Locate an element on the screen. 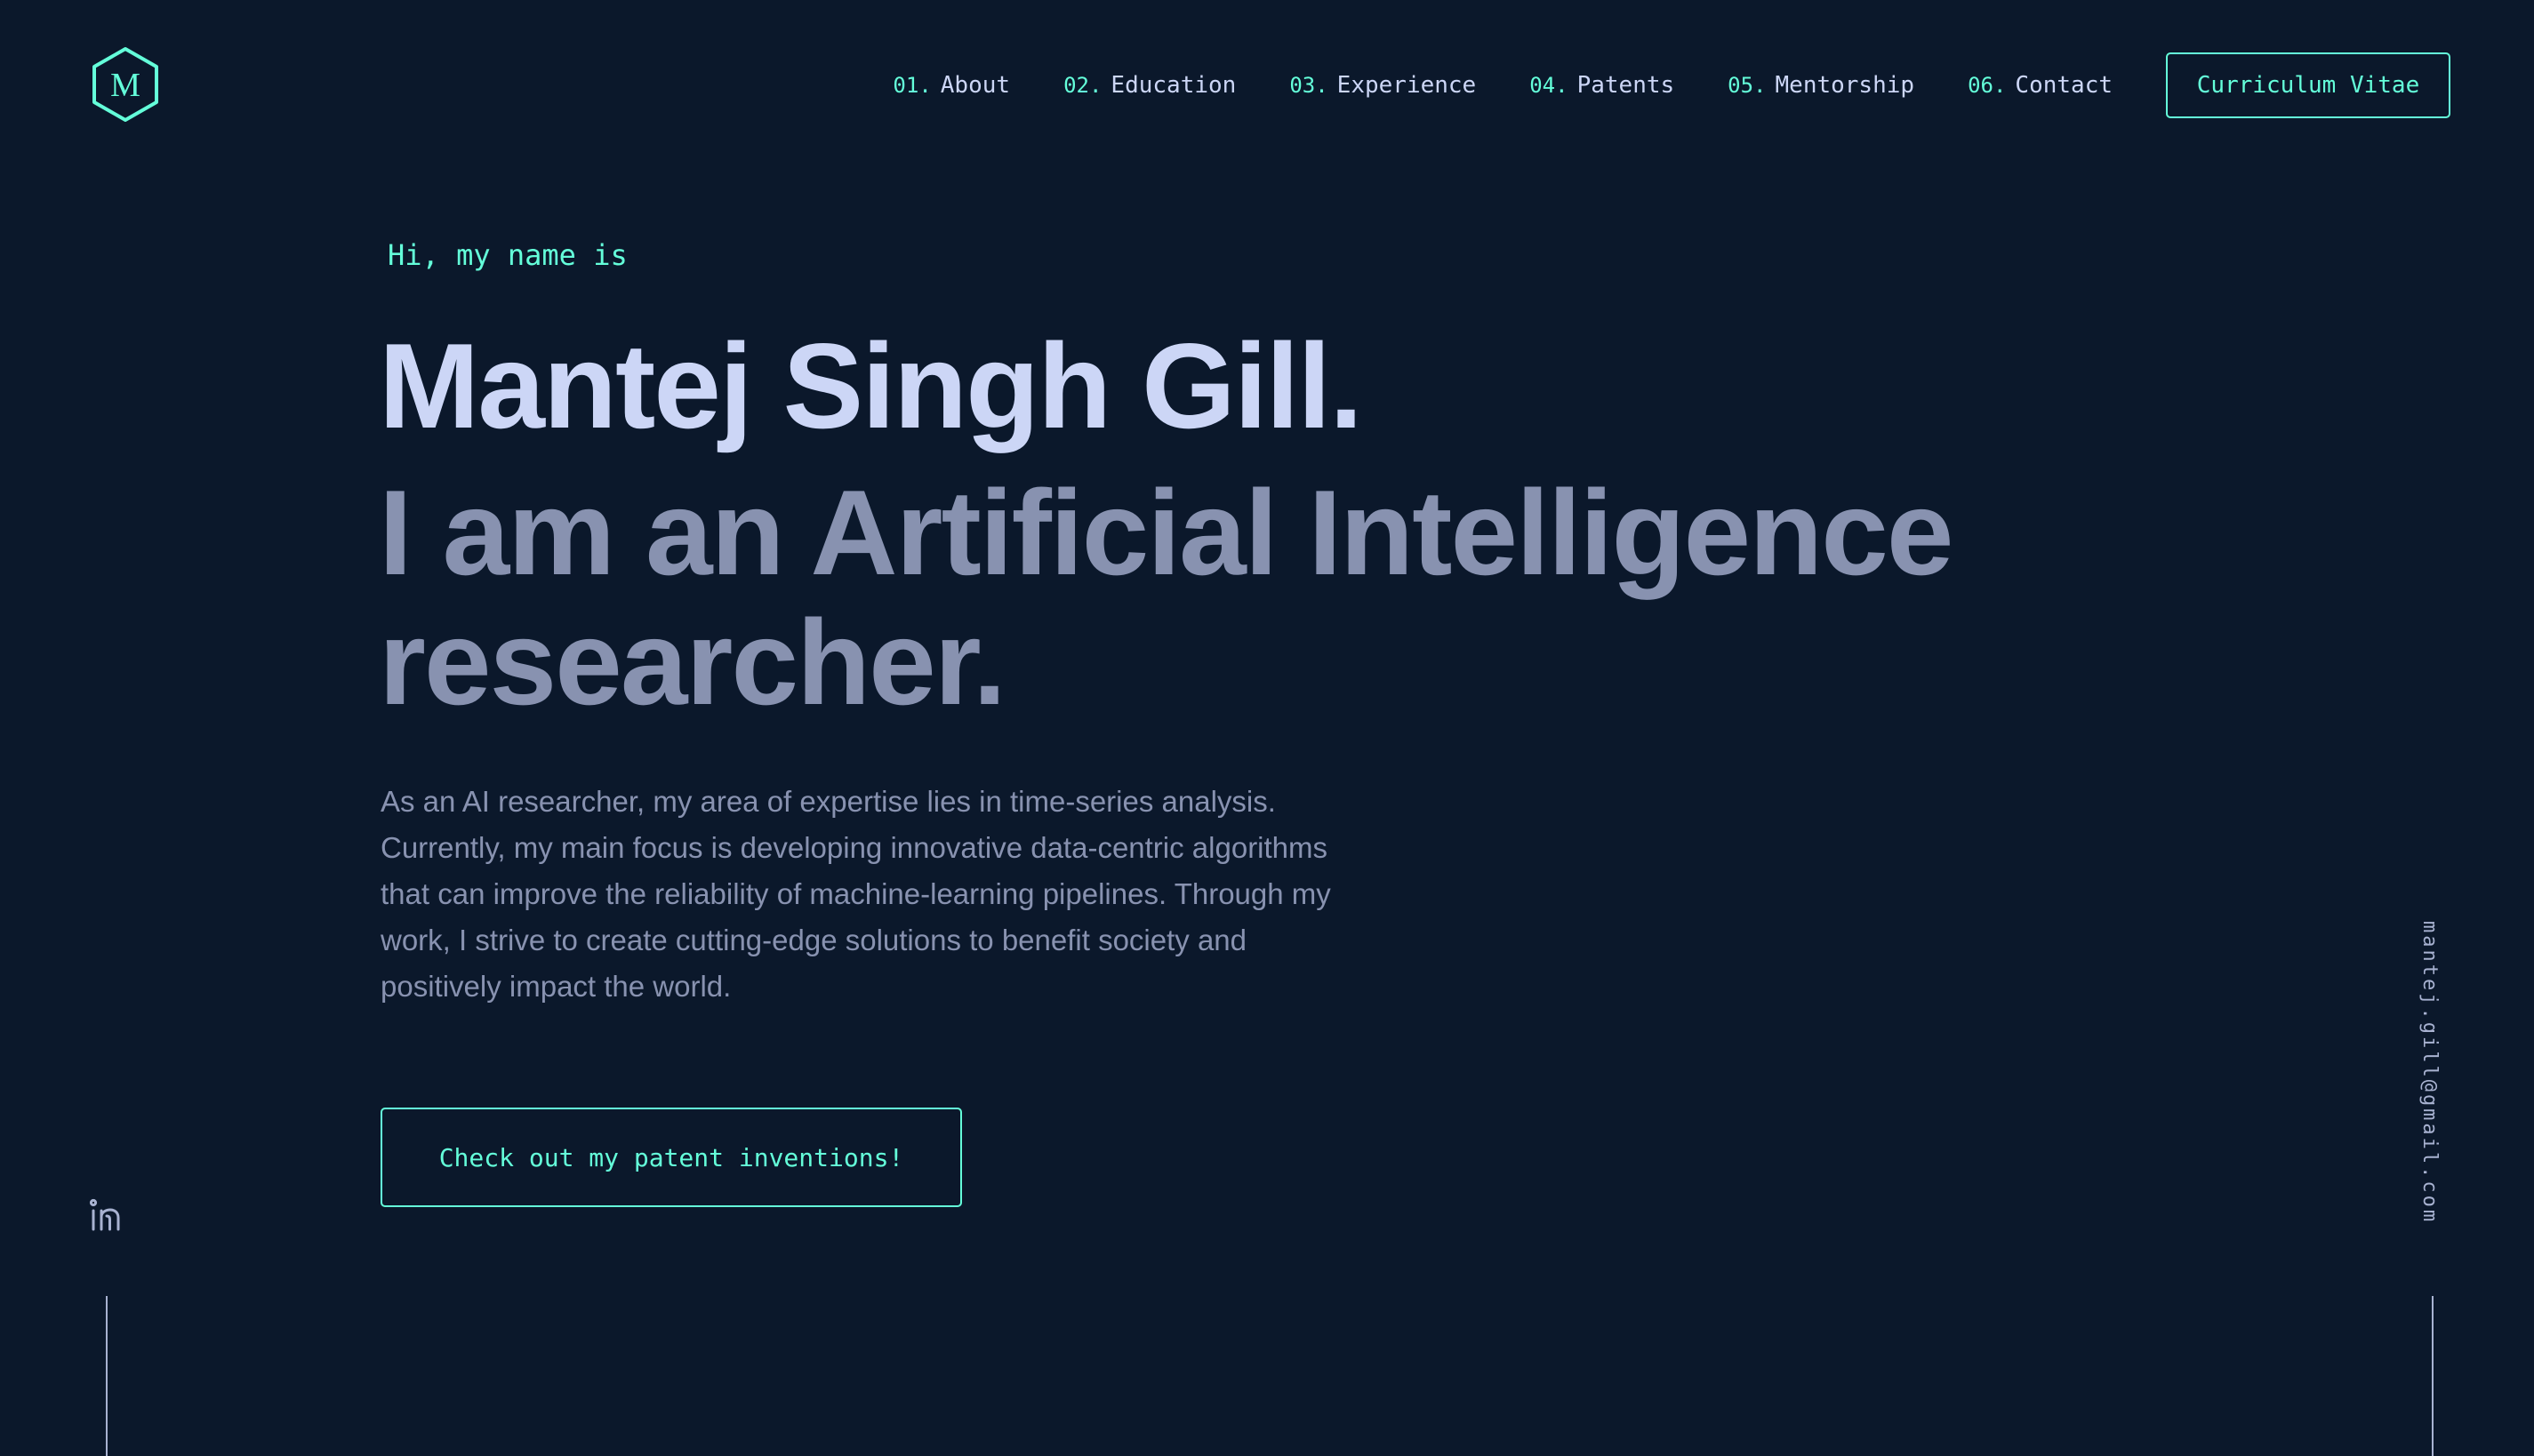 The height and width of the screenshot is (1456, 2534). logo-hexagon: M is located at coordinates (125, 84).